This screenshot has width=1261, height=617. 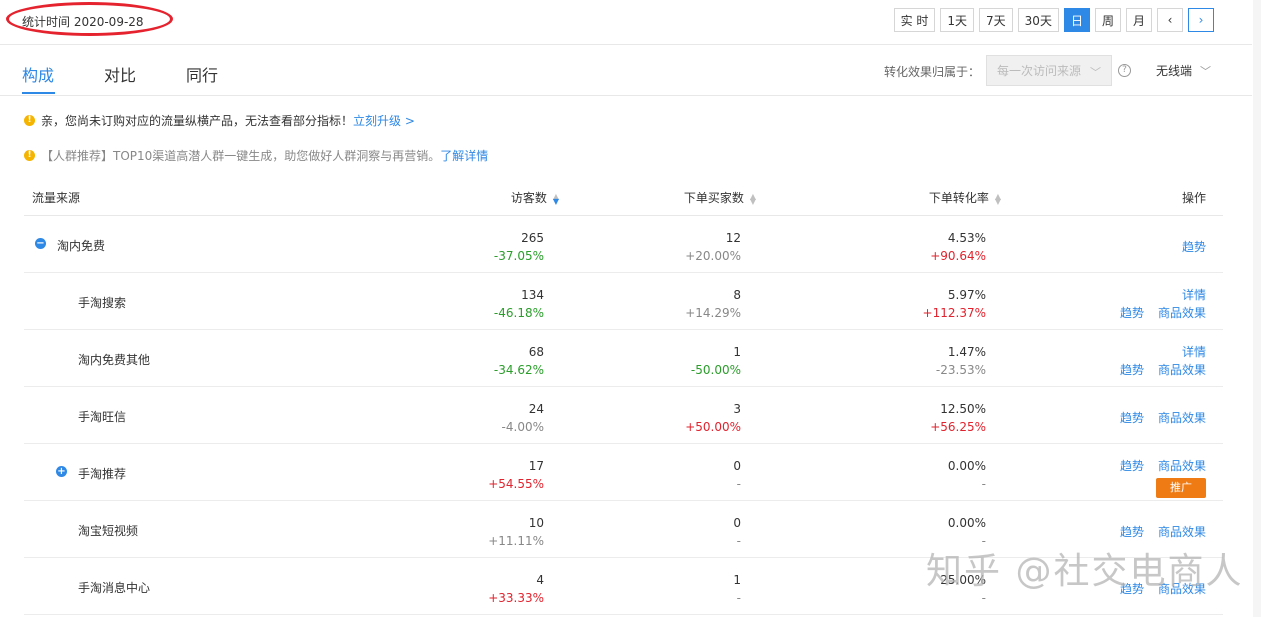 I want to click on ops-cell: 趋势 商品效果, so click(x=1156, y=527).